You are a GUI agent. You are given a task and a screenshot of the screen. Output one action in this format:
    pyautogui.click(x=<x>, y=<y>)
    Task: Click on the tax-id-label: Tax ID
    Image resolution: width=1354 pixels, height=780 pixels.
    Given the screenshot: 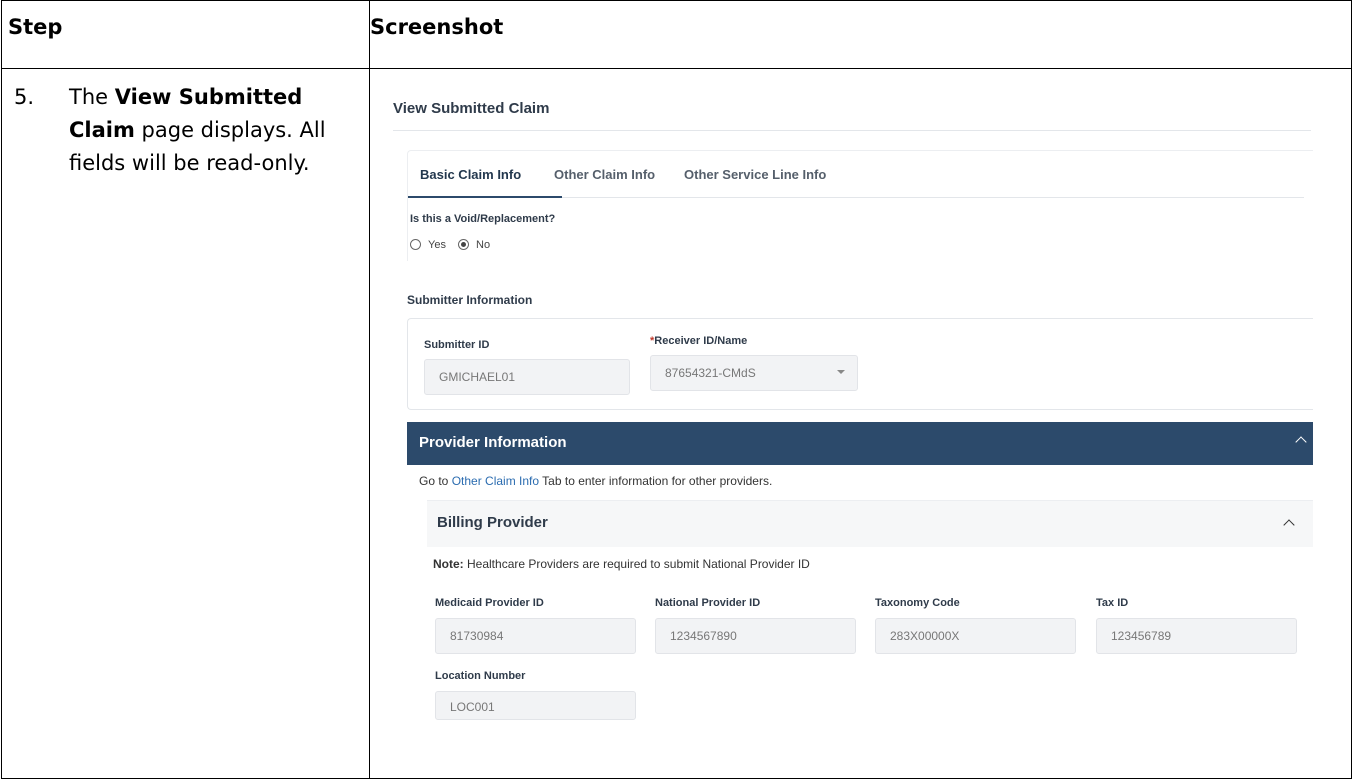 What is the action you would take?
    pyautogui.click(x=1112, y=603)
    